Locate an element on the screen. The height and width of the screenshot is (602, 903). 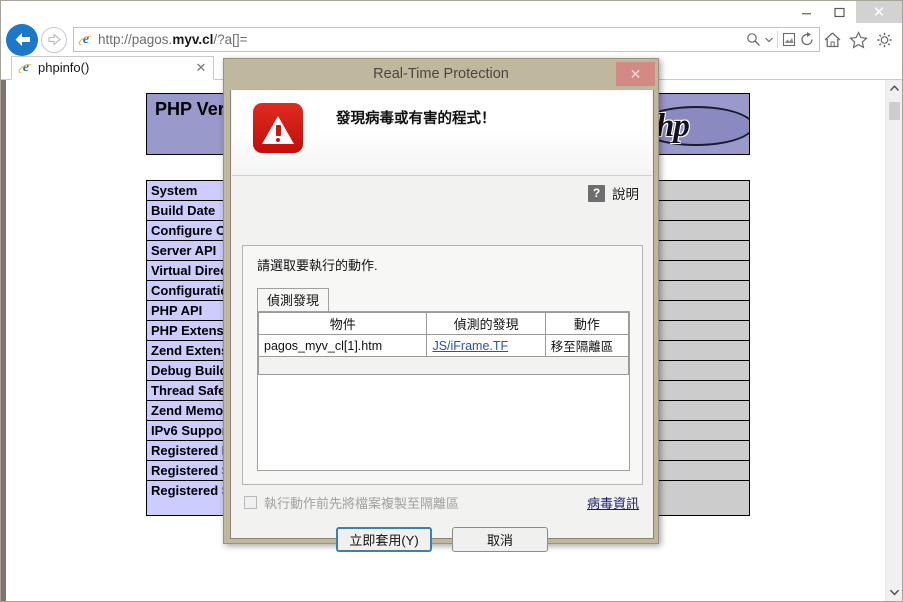
detection-table-body: pagos_myv_cl[1].htm JS/iFrame.TF 移至隔離區 is located at coordinates (443, 345).